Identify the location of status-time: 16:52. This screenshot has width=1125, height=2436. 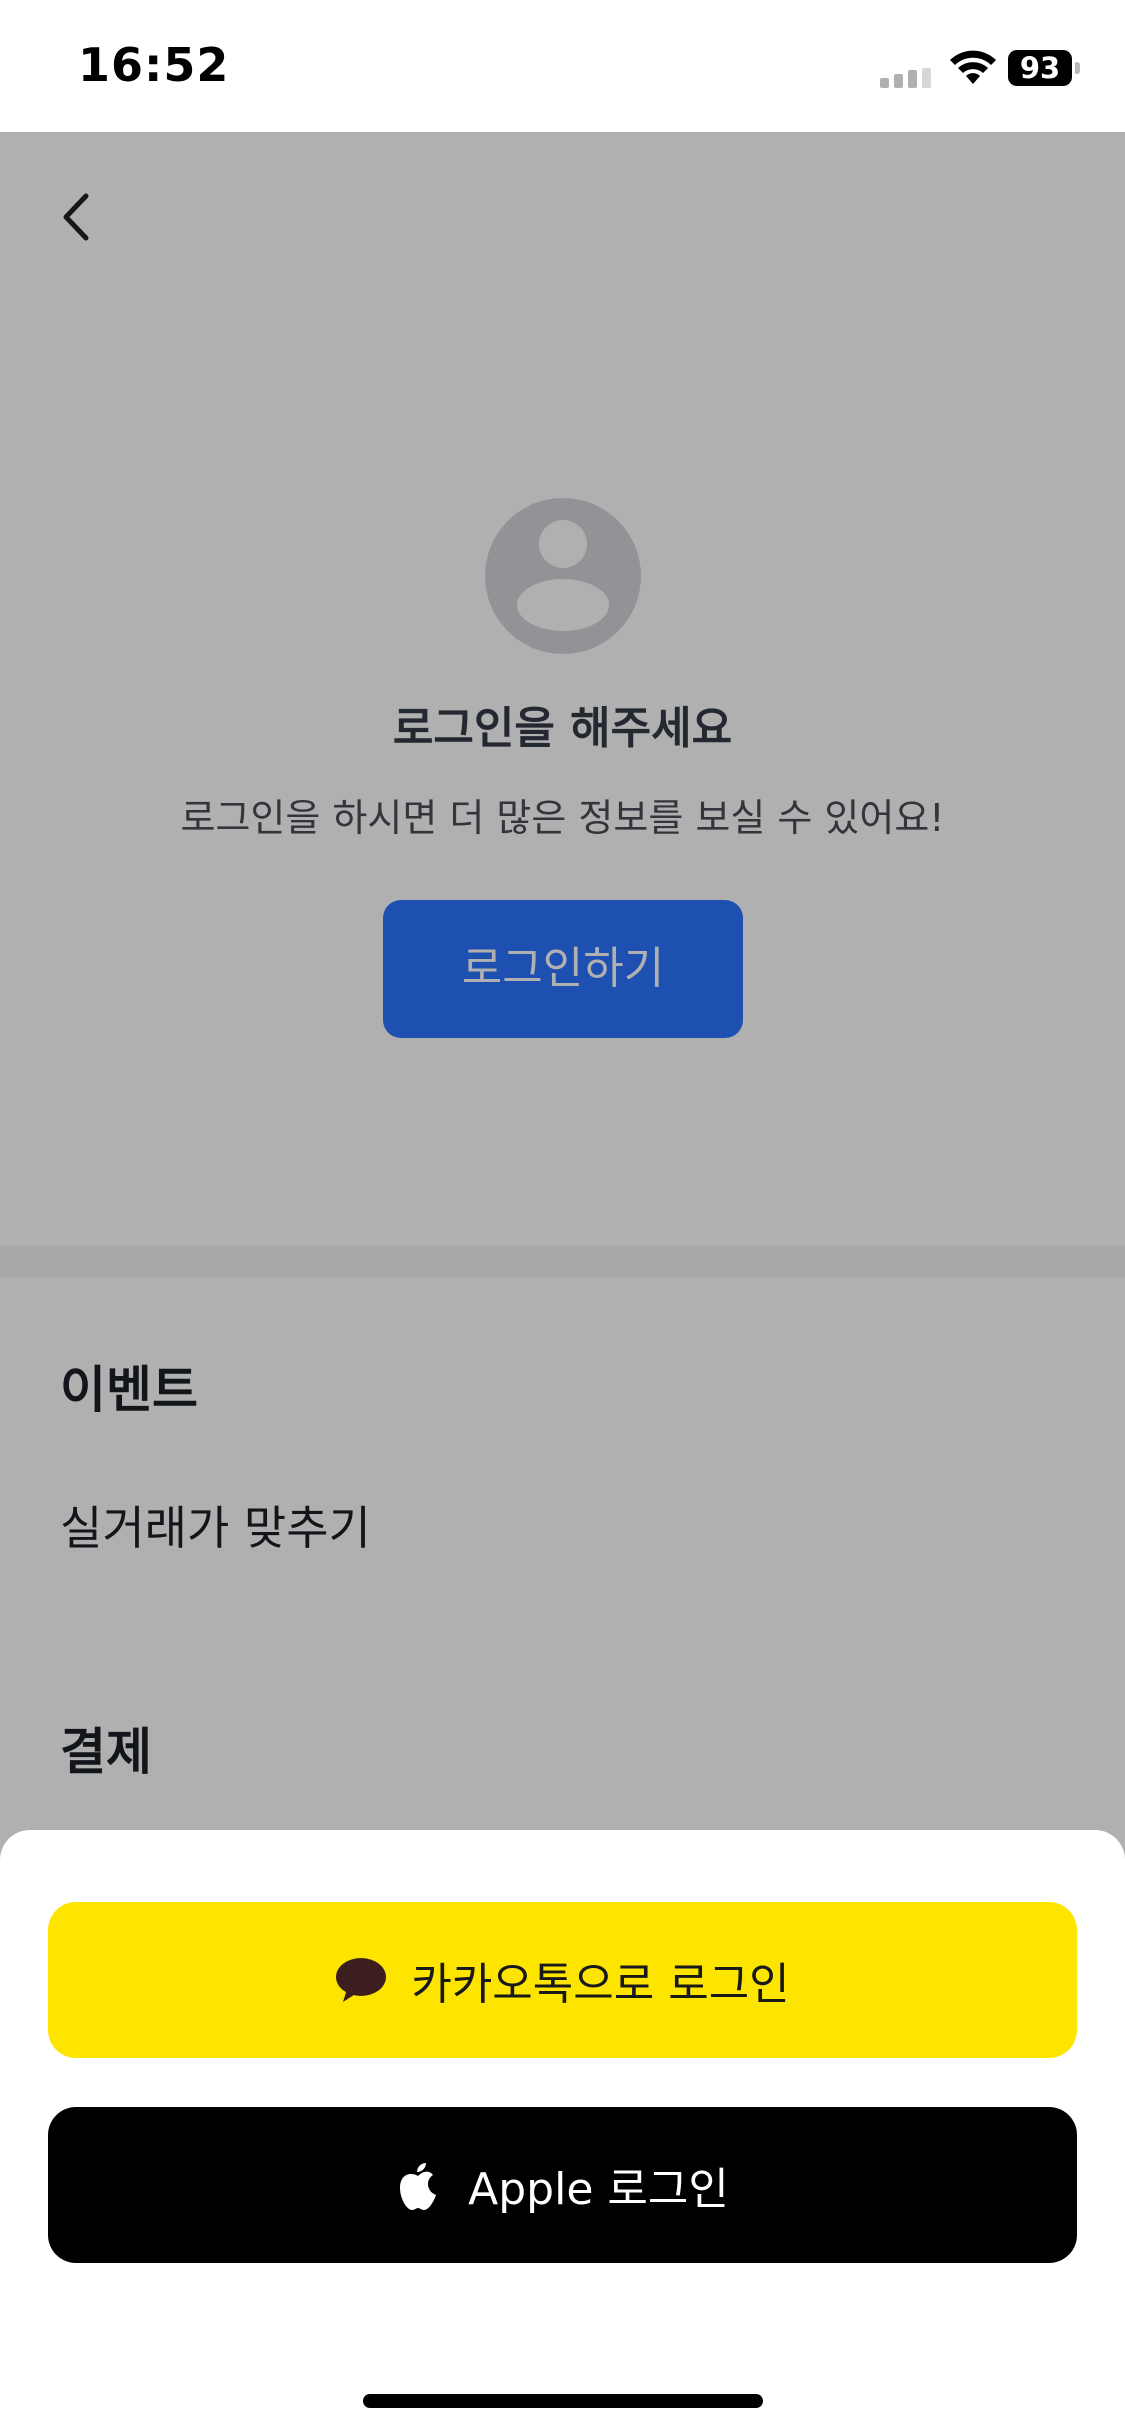
(154, 65).